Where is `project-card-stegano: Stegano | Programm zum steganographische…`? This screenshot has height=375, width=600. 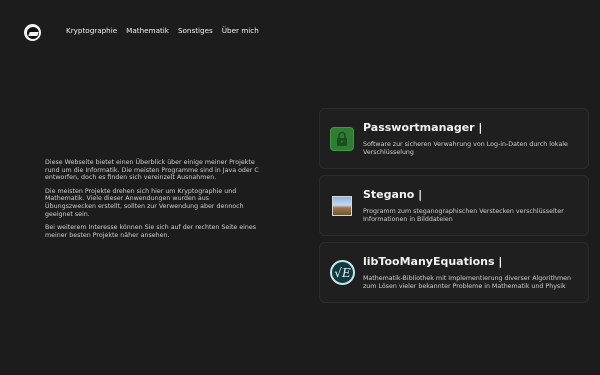
project-card-stegano: Stegano | Programm zum steganographische… is located at coordinates (454, 205).